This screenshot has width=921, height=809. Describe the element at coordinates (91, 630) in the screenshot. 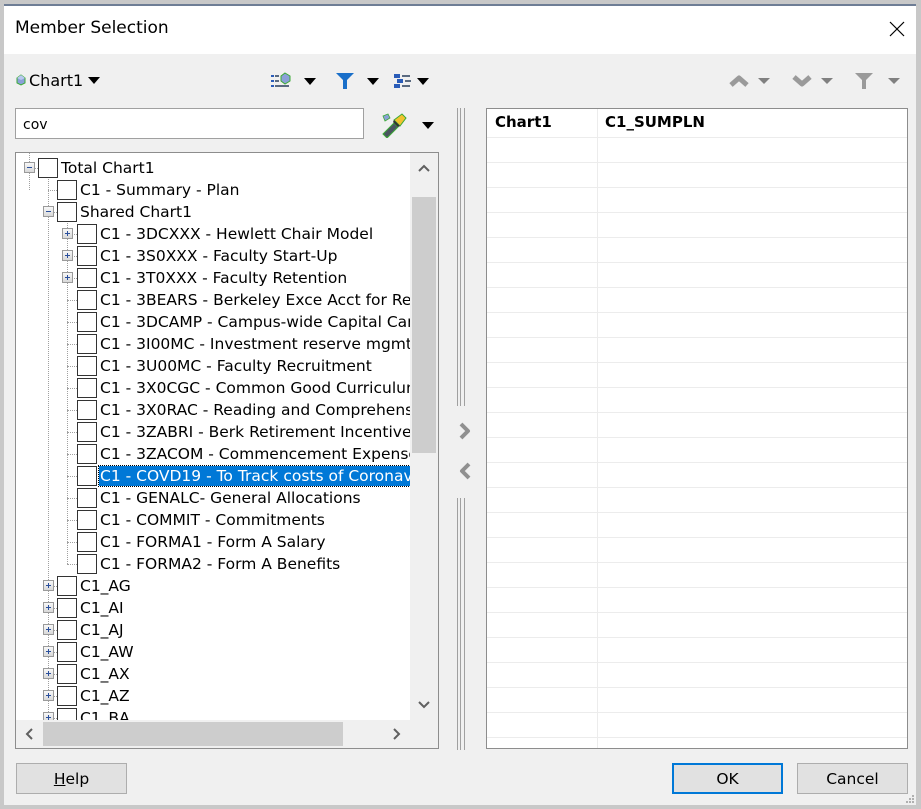

I see `tree-item: C1_AJ` at that location.